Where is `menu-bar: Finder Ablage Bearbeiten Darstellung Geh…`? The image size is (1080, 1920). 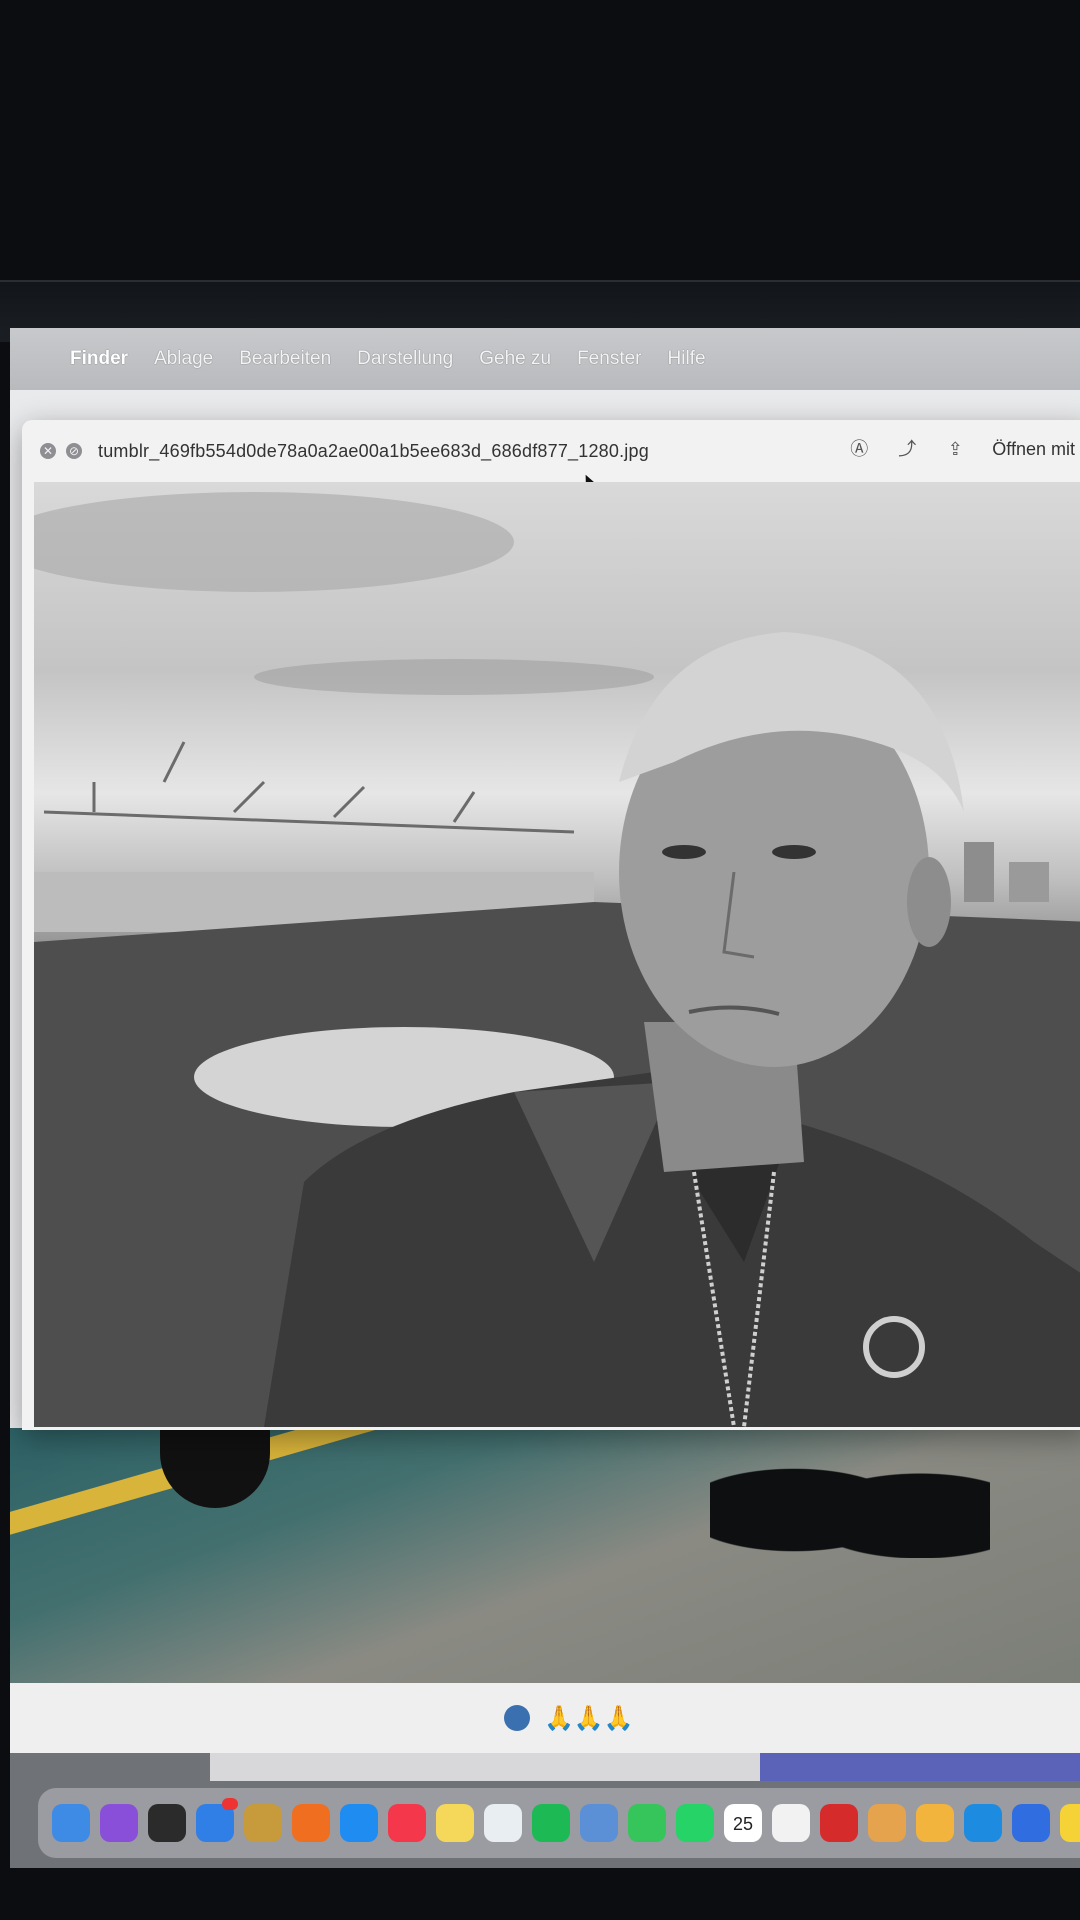 menu-bar: Finder Ablage Bearbeiten Darstellung Geh… is located at coordinates (545, 359).